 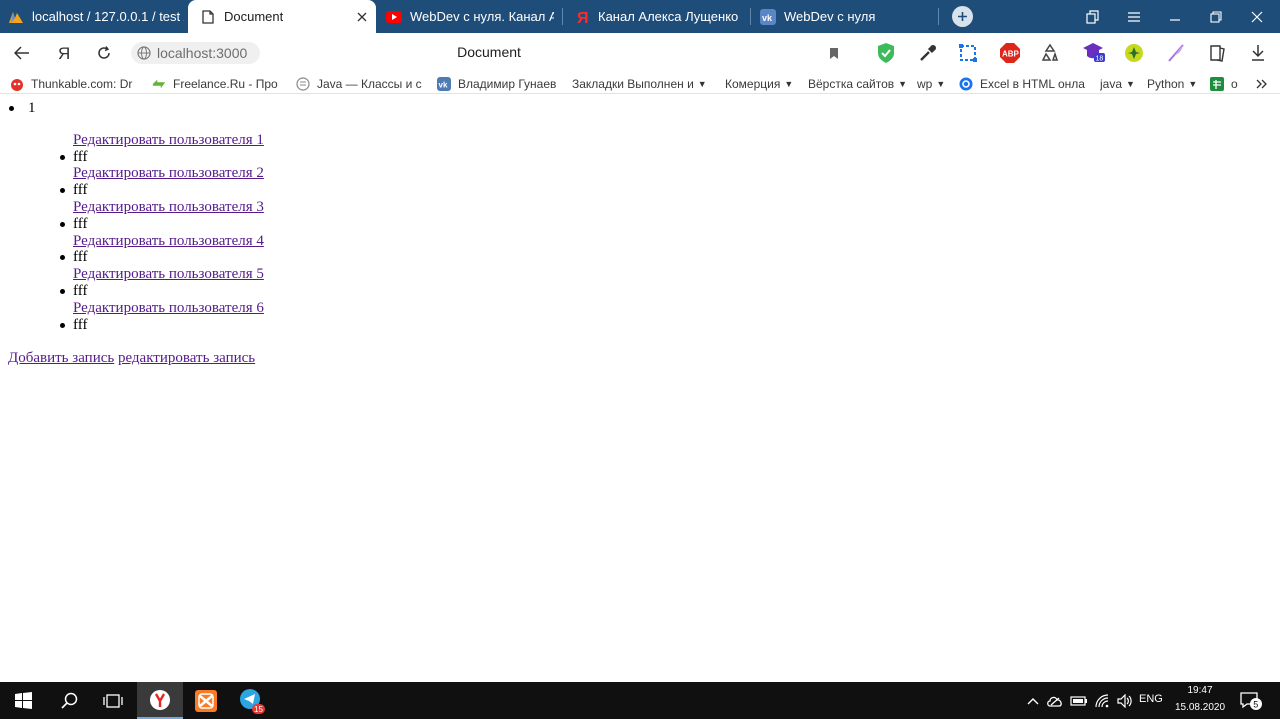 I want to click on tab-vk: vk WebDev с нуля, so click(x=845, y=16).